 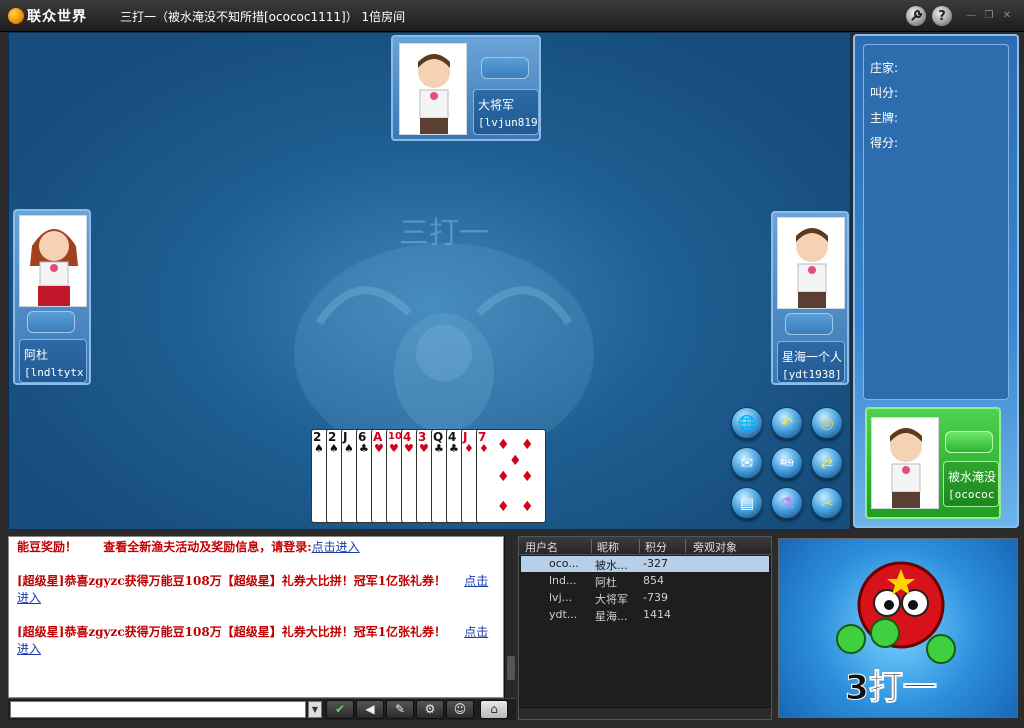 What do you see at coordinates (655, 563) in the screenshot?
I see `cell-score: -327` at bounding box center [655, 563].